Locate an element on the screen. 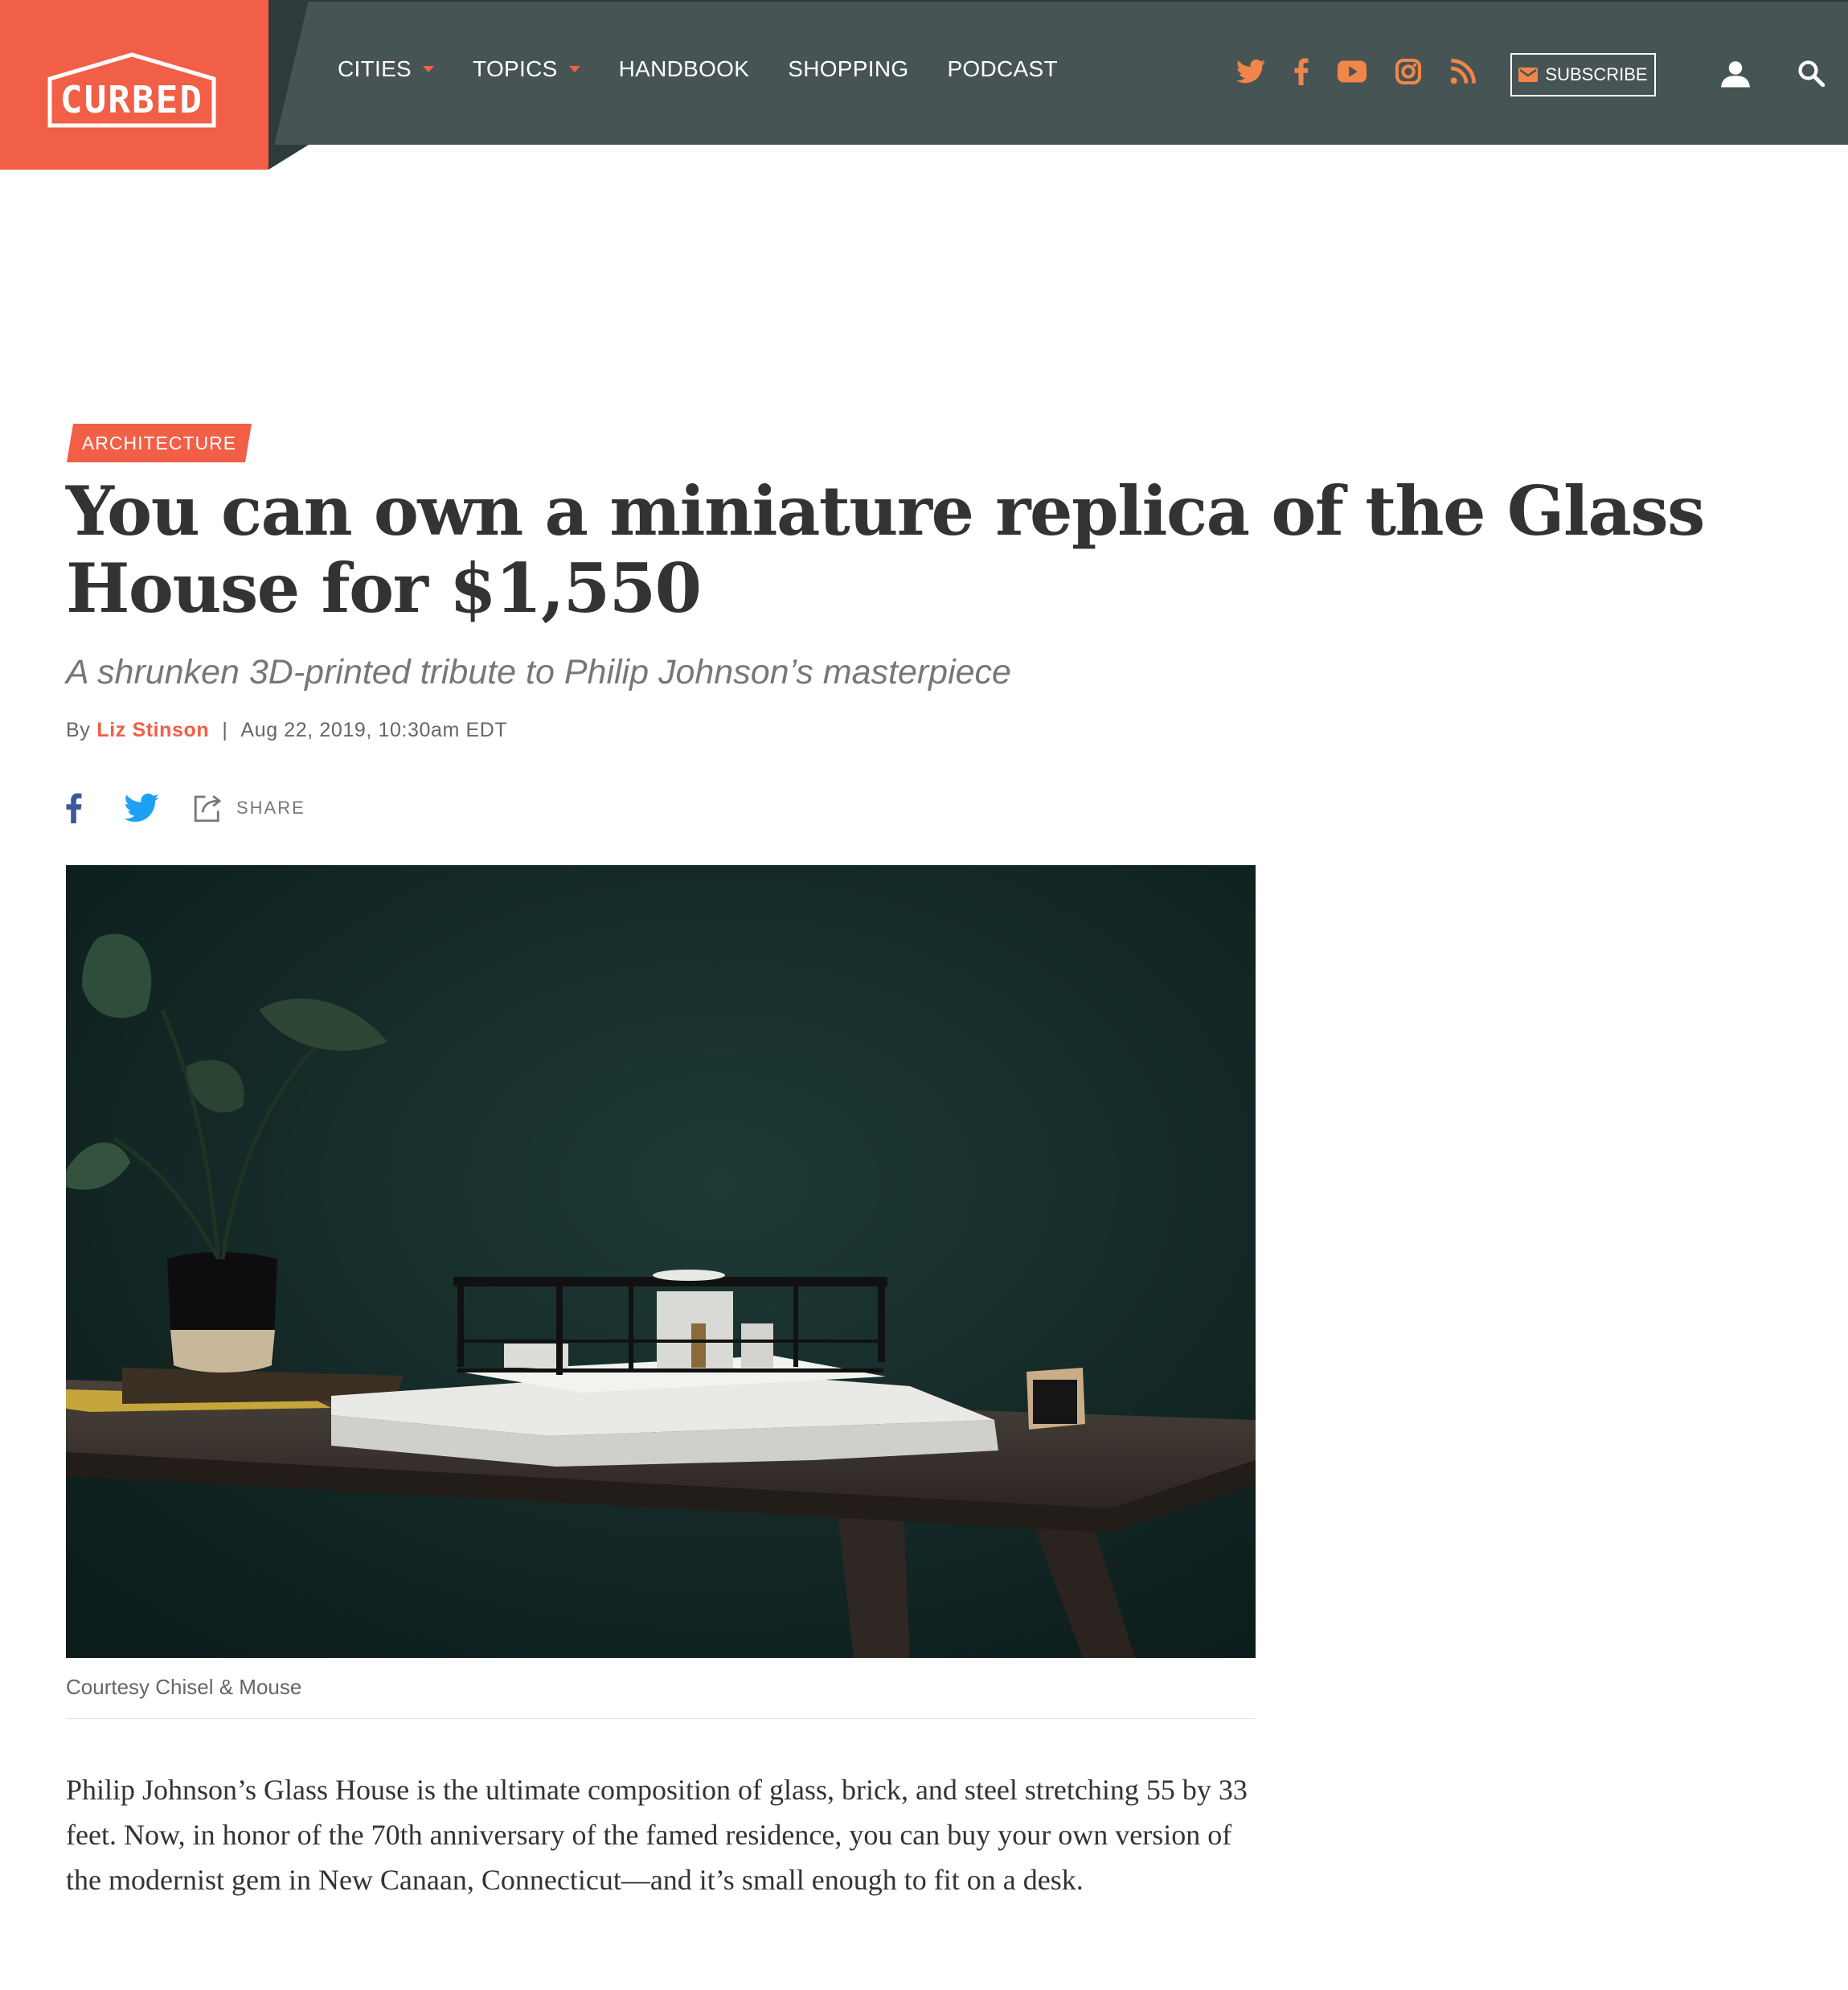 This screenshot has width=1848, height=1990. nav-item-topics: TOPICS is located at coordinates (526, 69).